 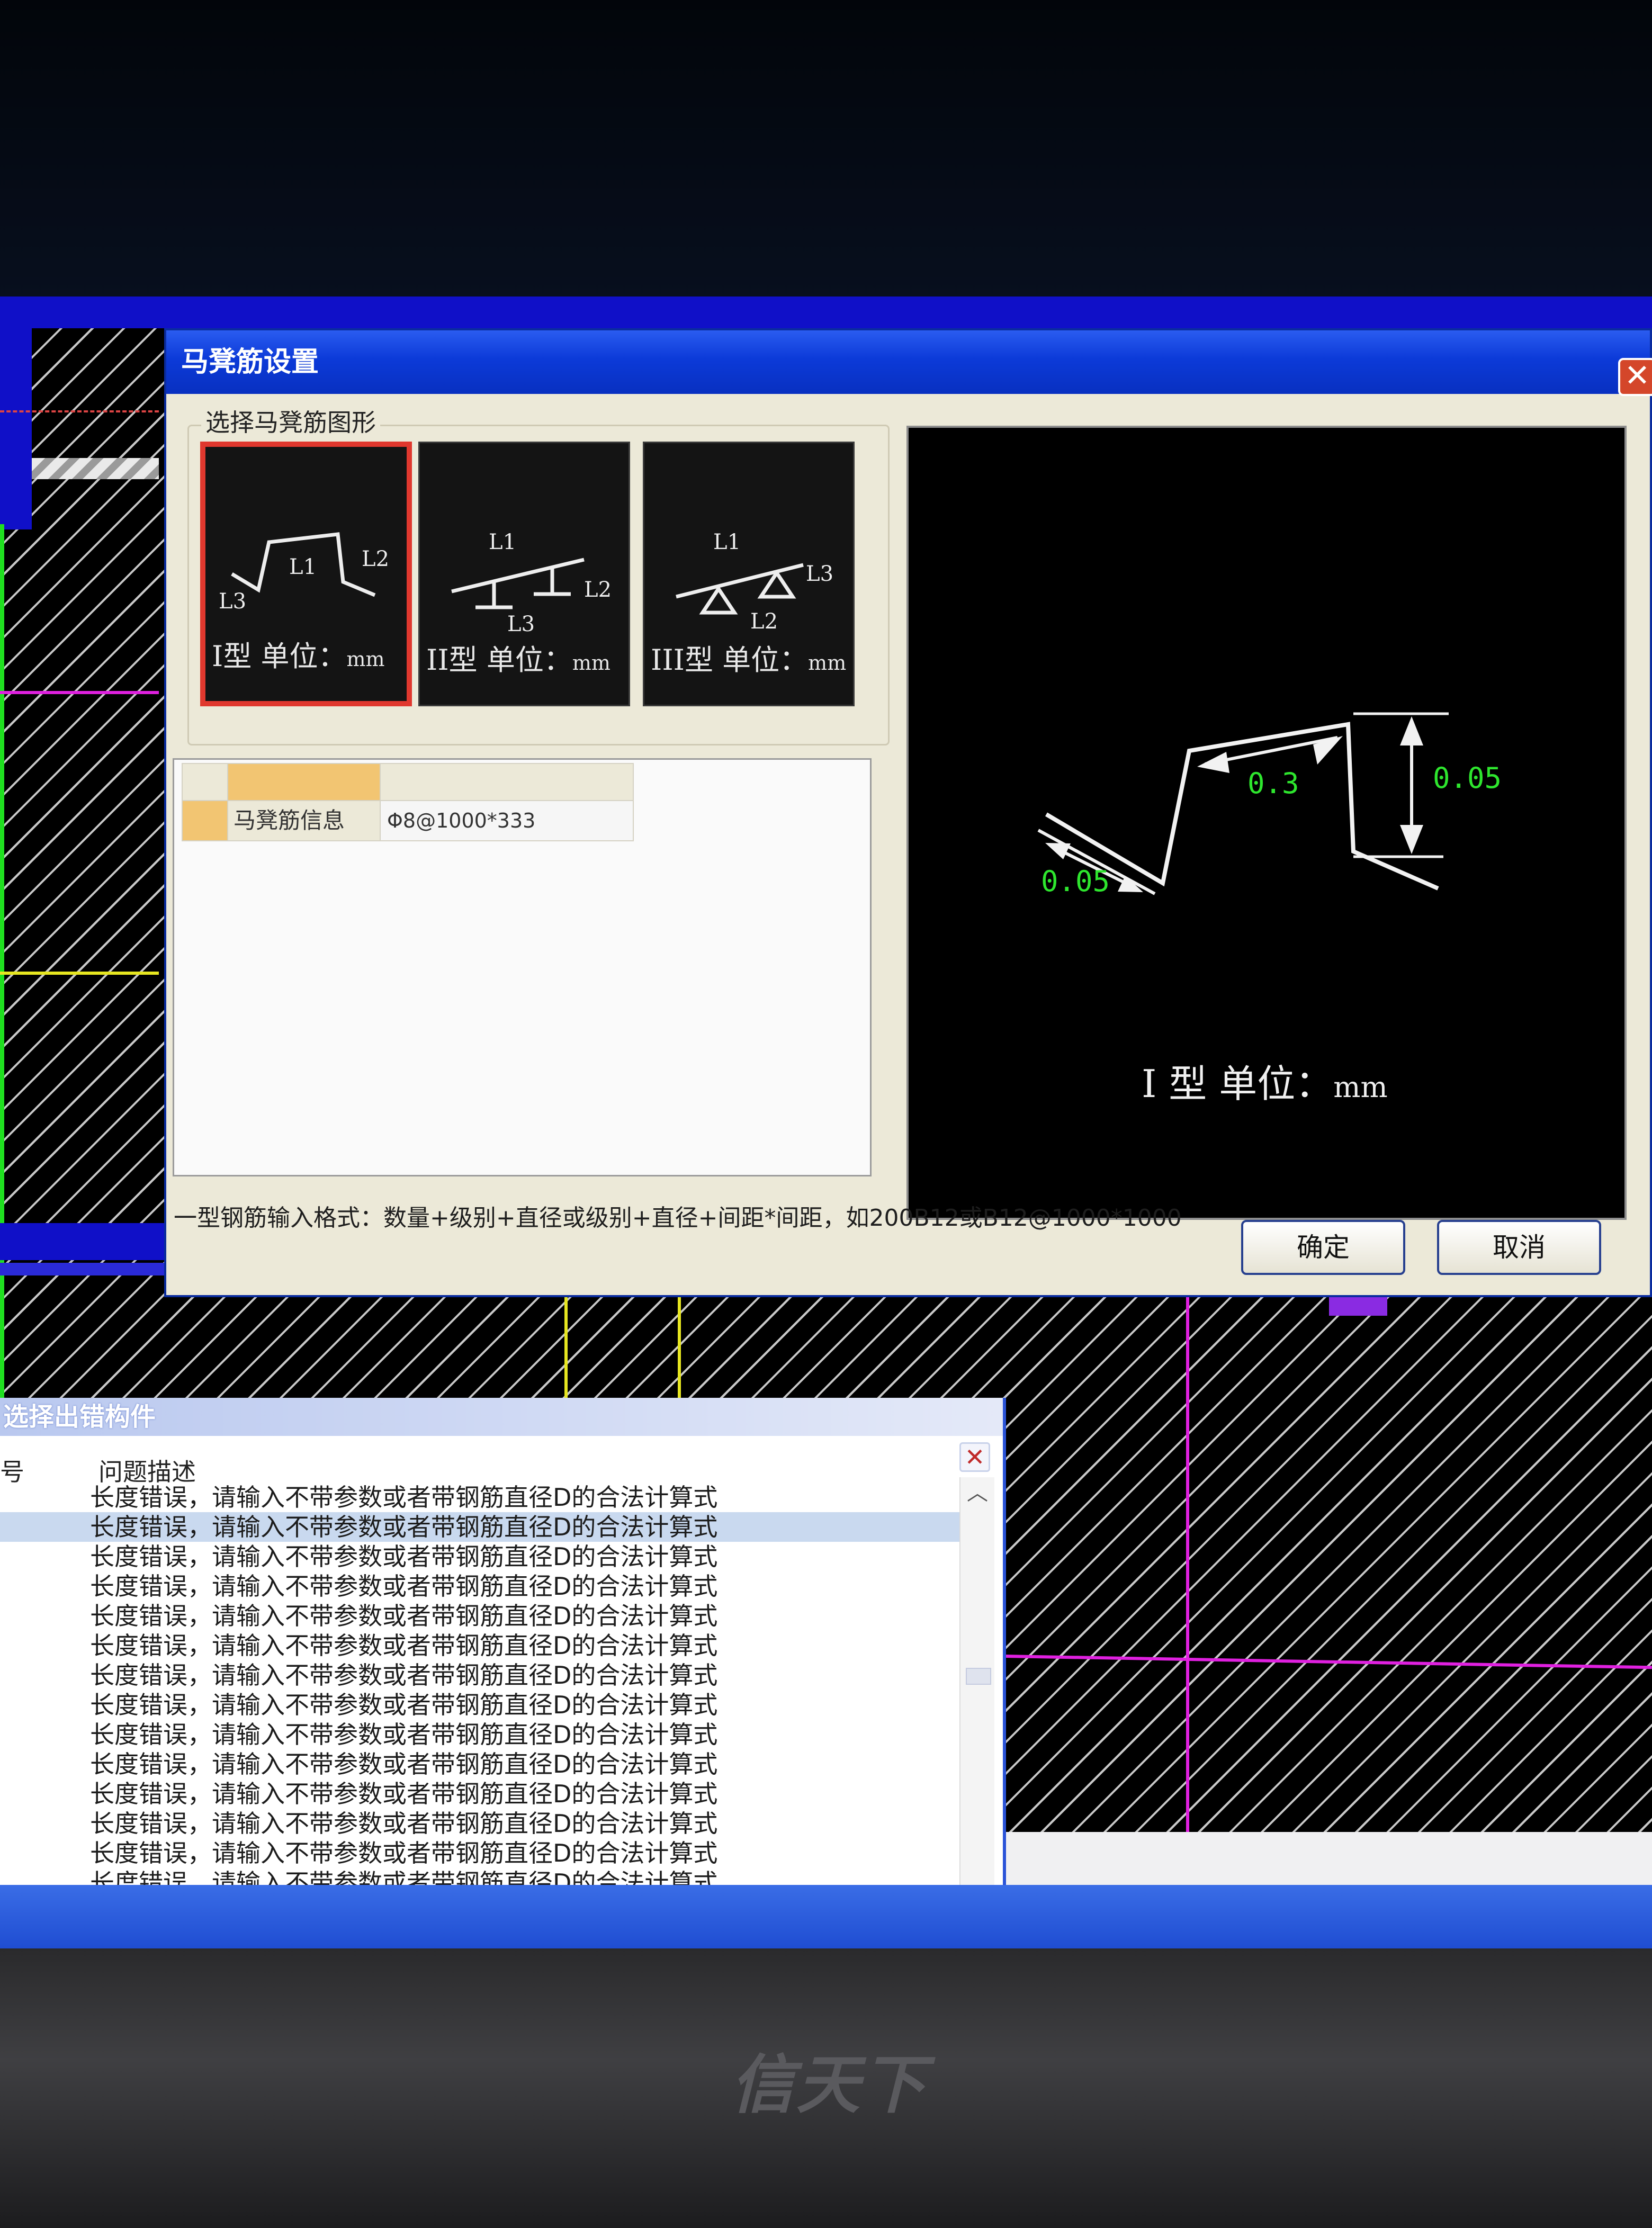 I want to click on shape2-label-l1: L1, so click(x=502, y=542).